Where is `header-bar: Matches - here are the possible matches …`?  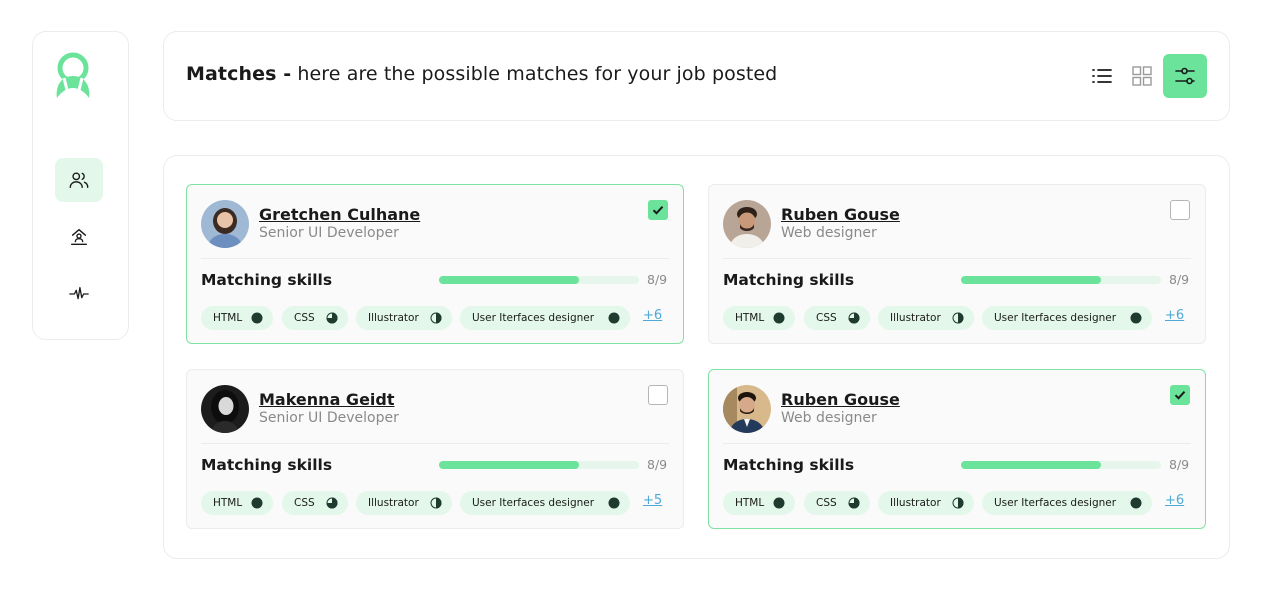
header-bar: Matches - here are the possible matches … is located at coordinates (696, 76).